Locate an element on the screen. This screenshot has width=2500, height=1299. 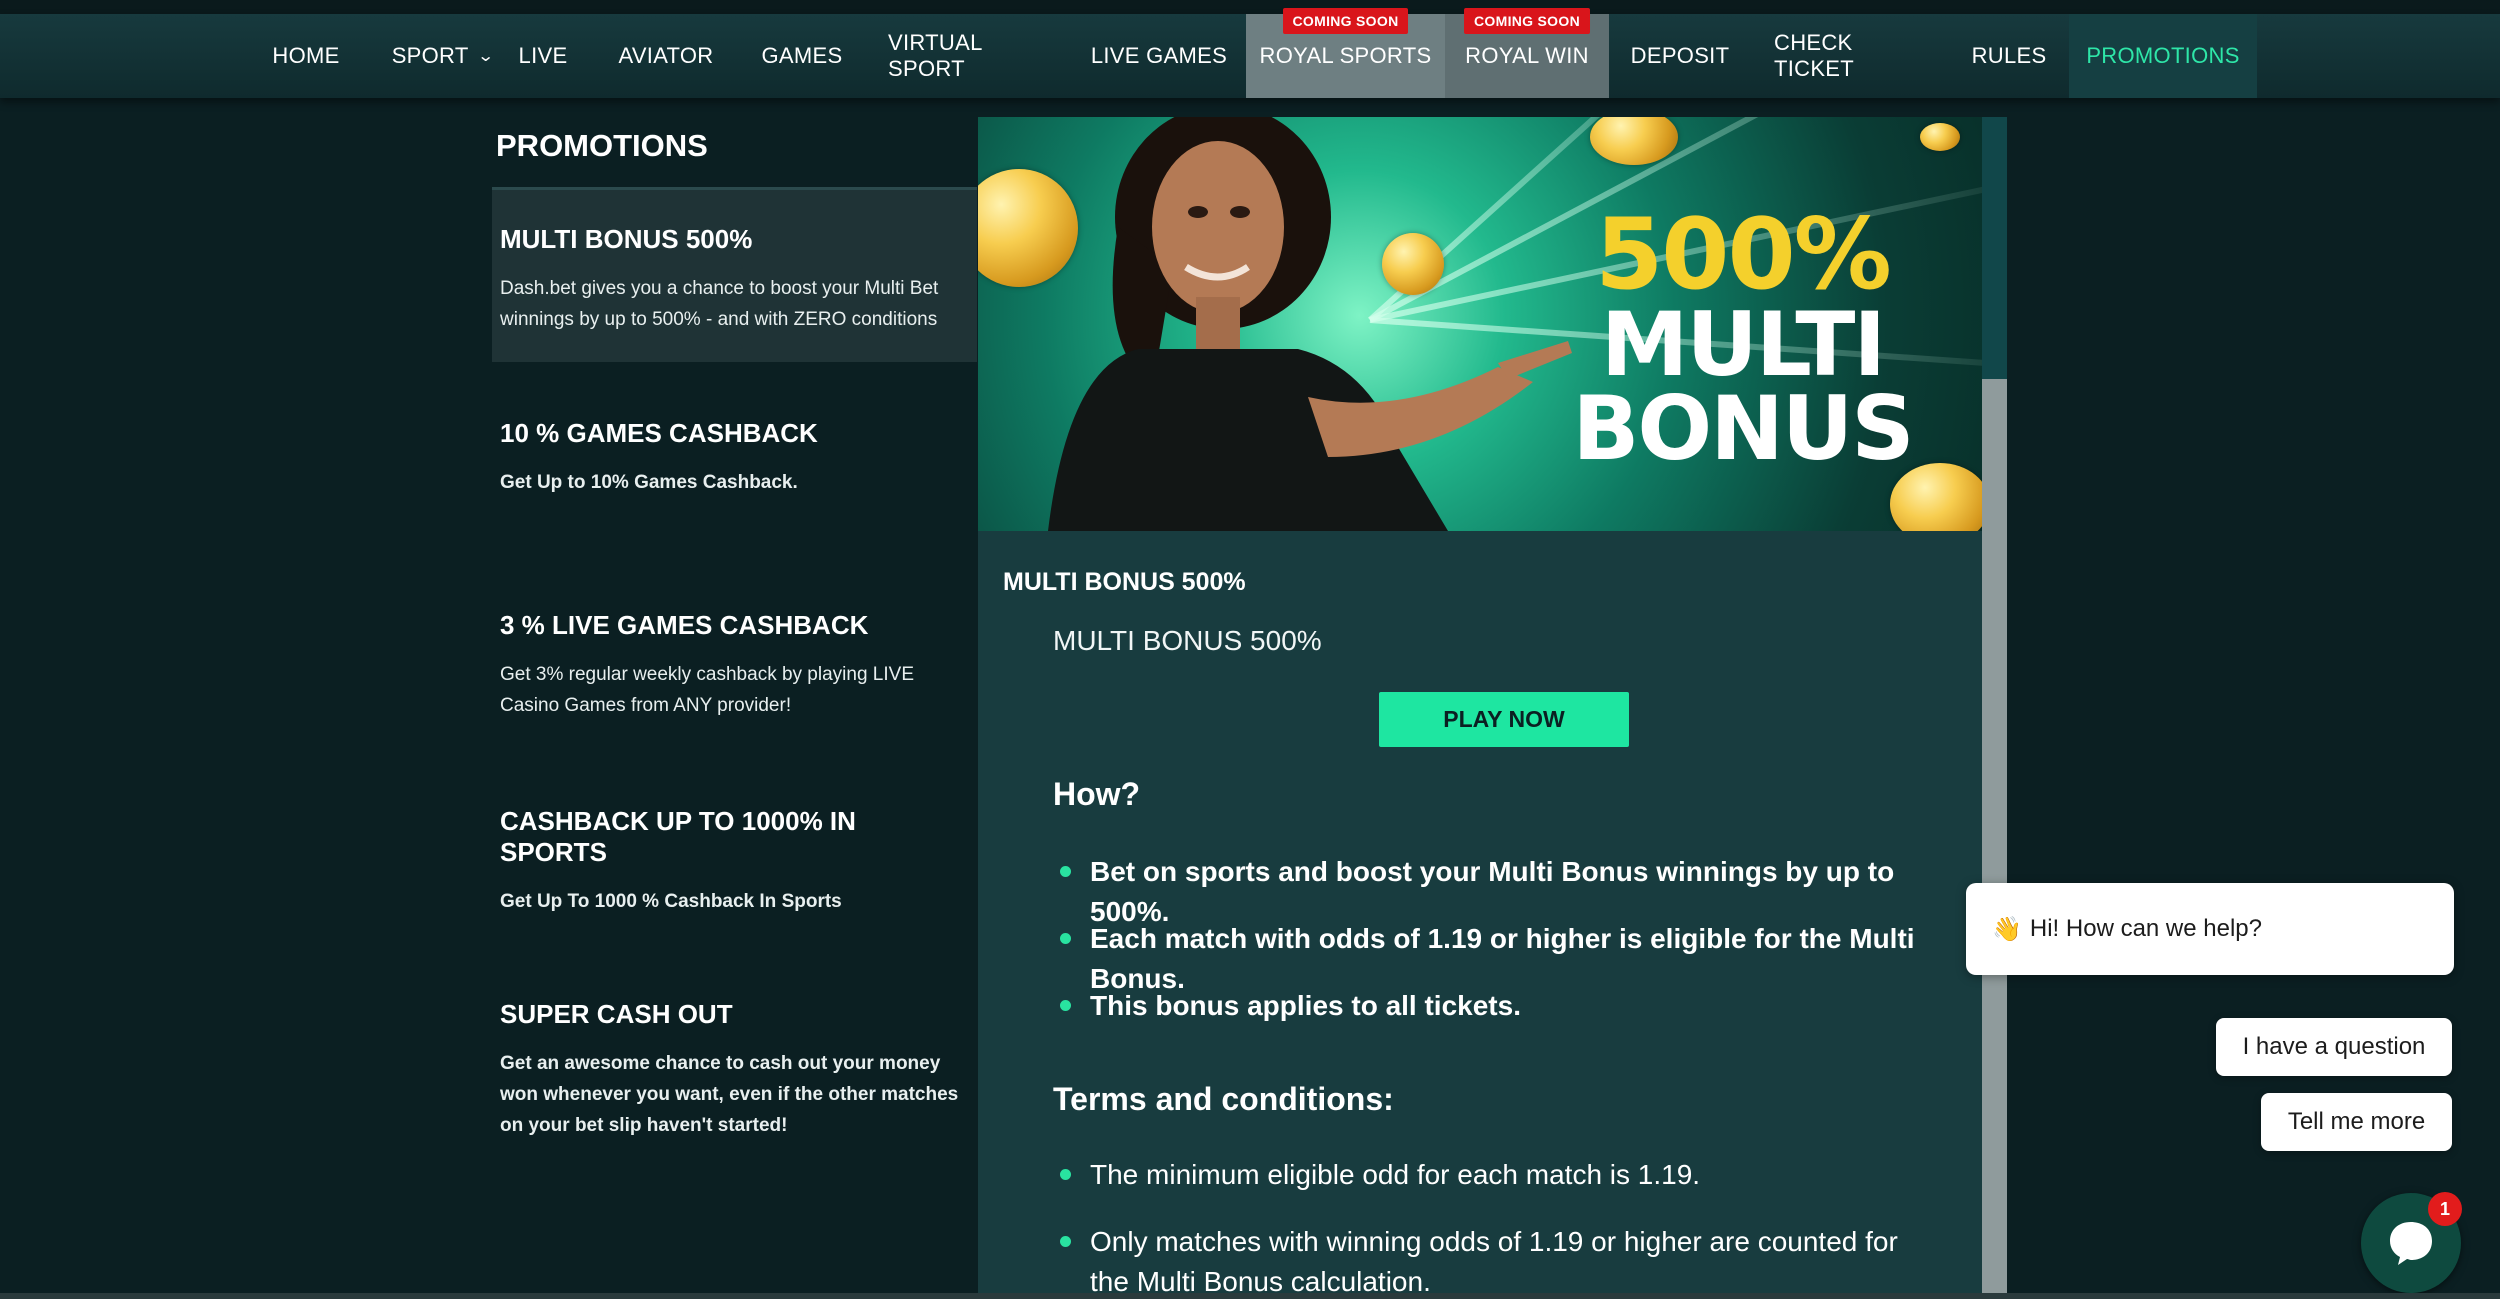
nav-rules-label: RULES is located at coordinates (2009, 55).